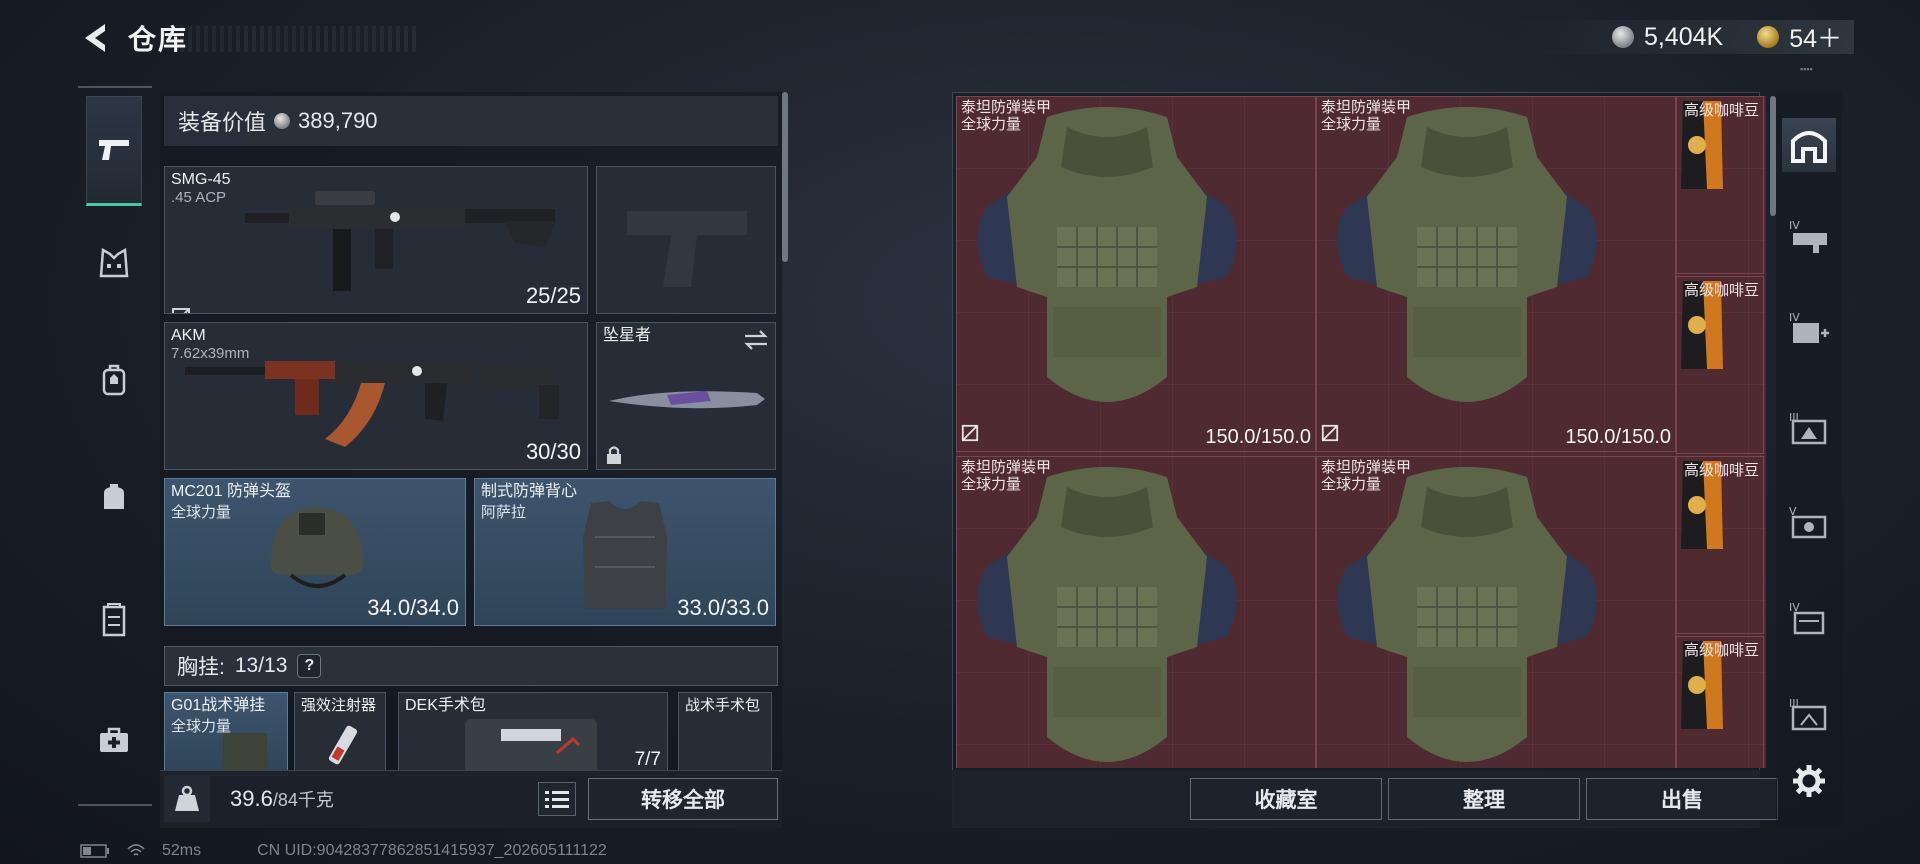 The width and height of the screenshot is (1920, 864). What do you see at coordinates (309, 666) in the screenshot?
I see `help-icon: ?` at bounding box center [309, 666].